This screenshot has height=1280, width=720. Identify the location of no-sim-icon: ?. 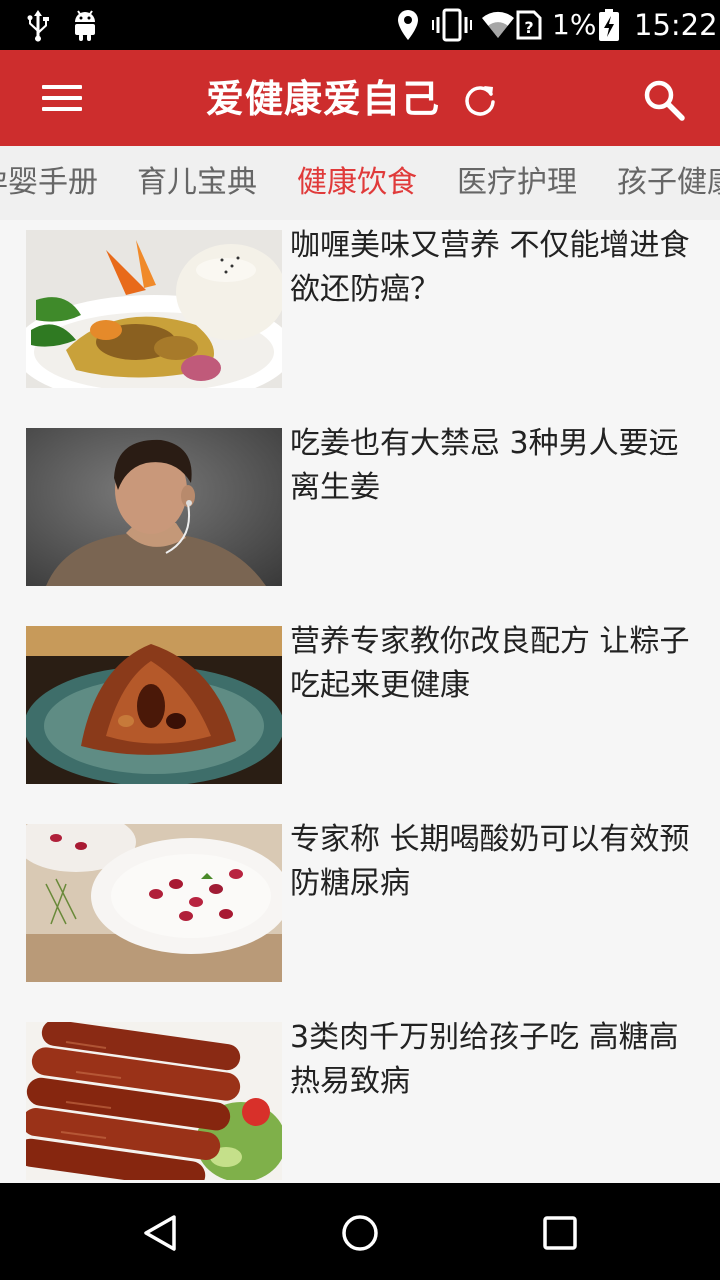
(529, 25).